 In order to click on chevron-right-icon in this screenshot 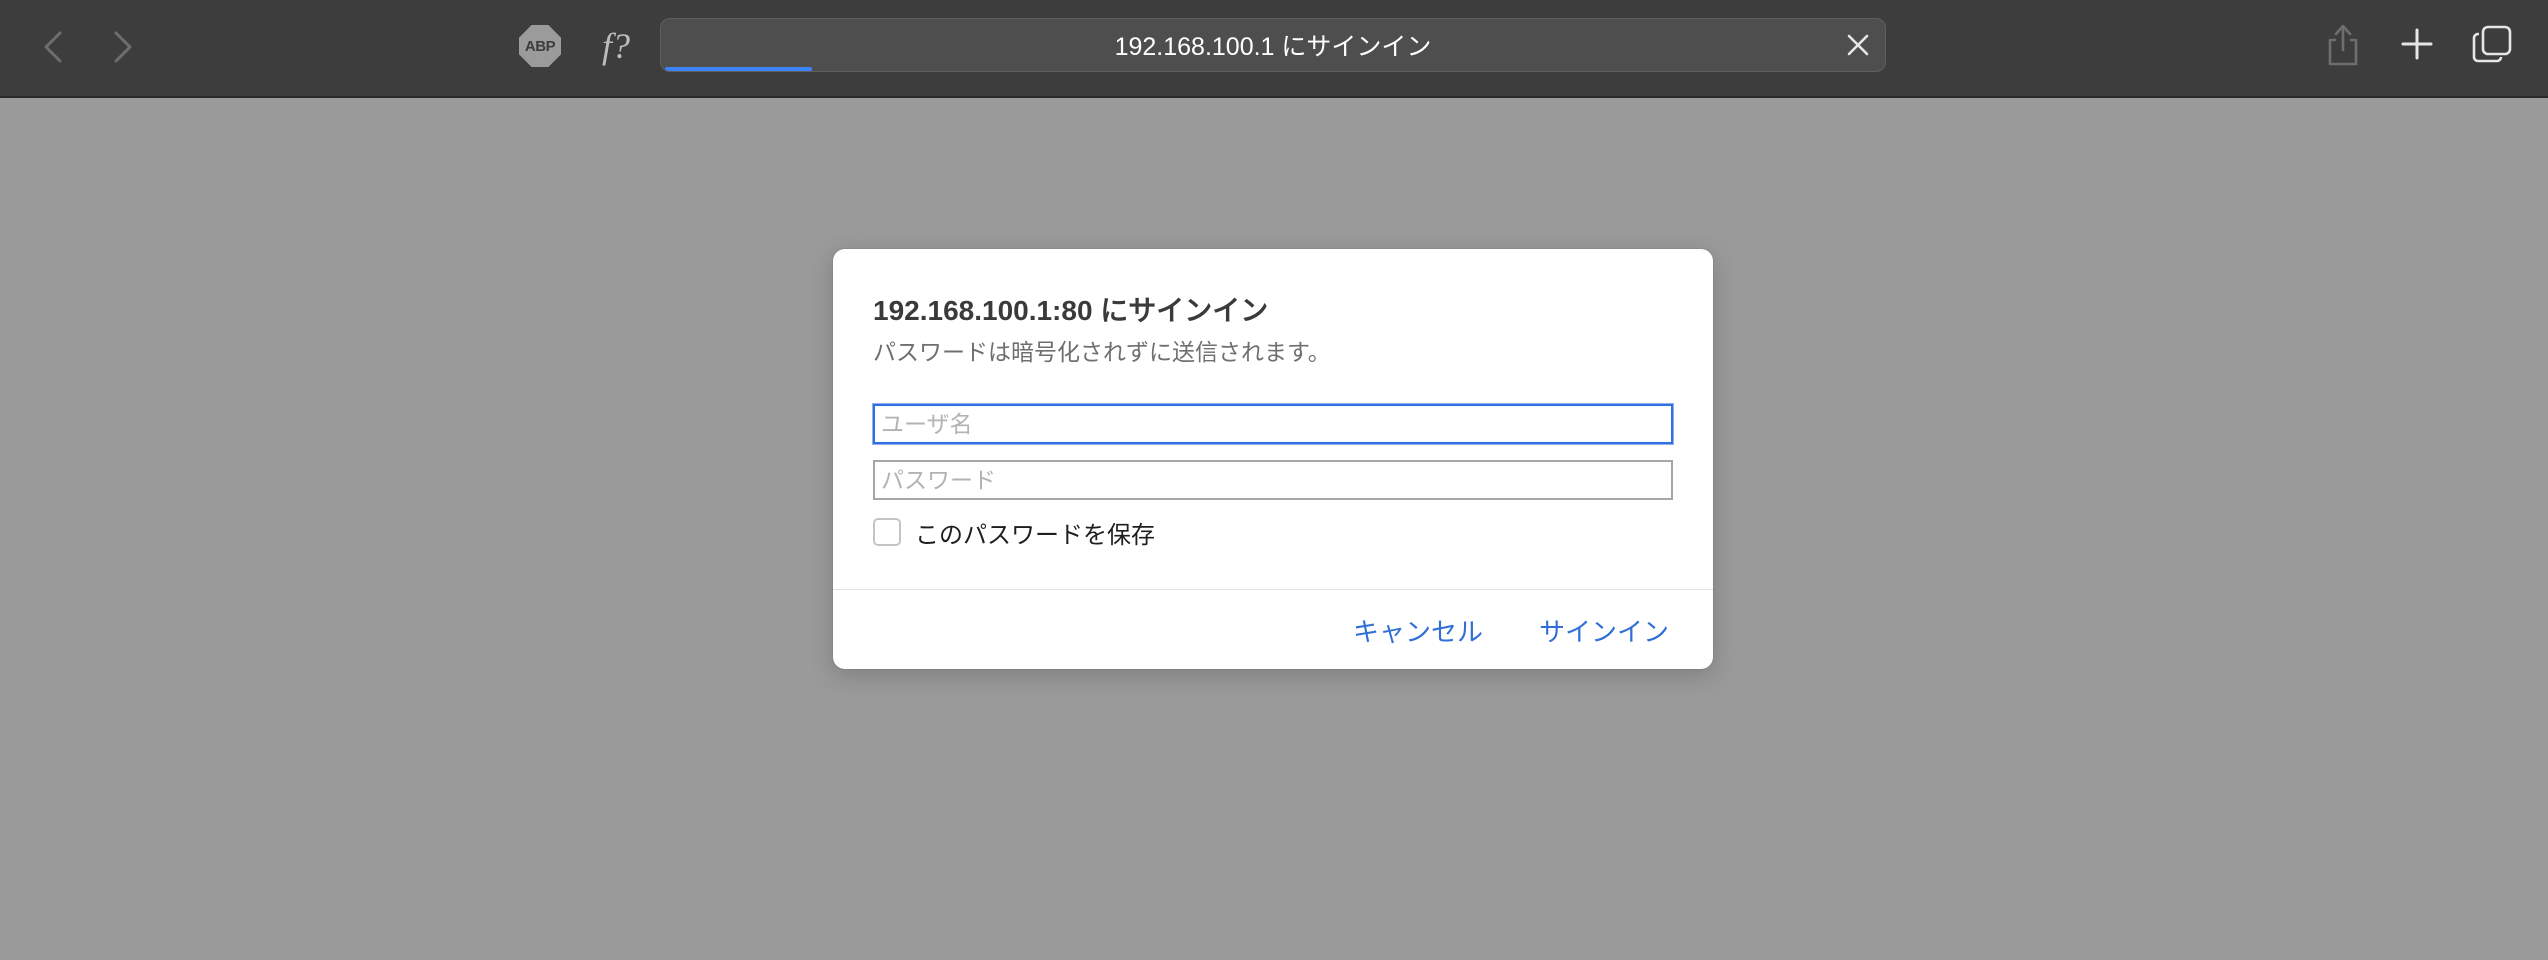, I will do `click(123, 47)`.